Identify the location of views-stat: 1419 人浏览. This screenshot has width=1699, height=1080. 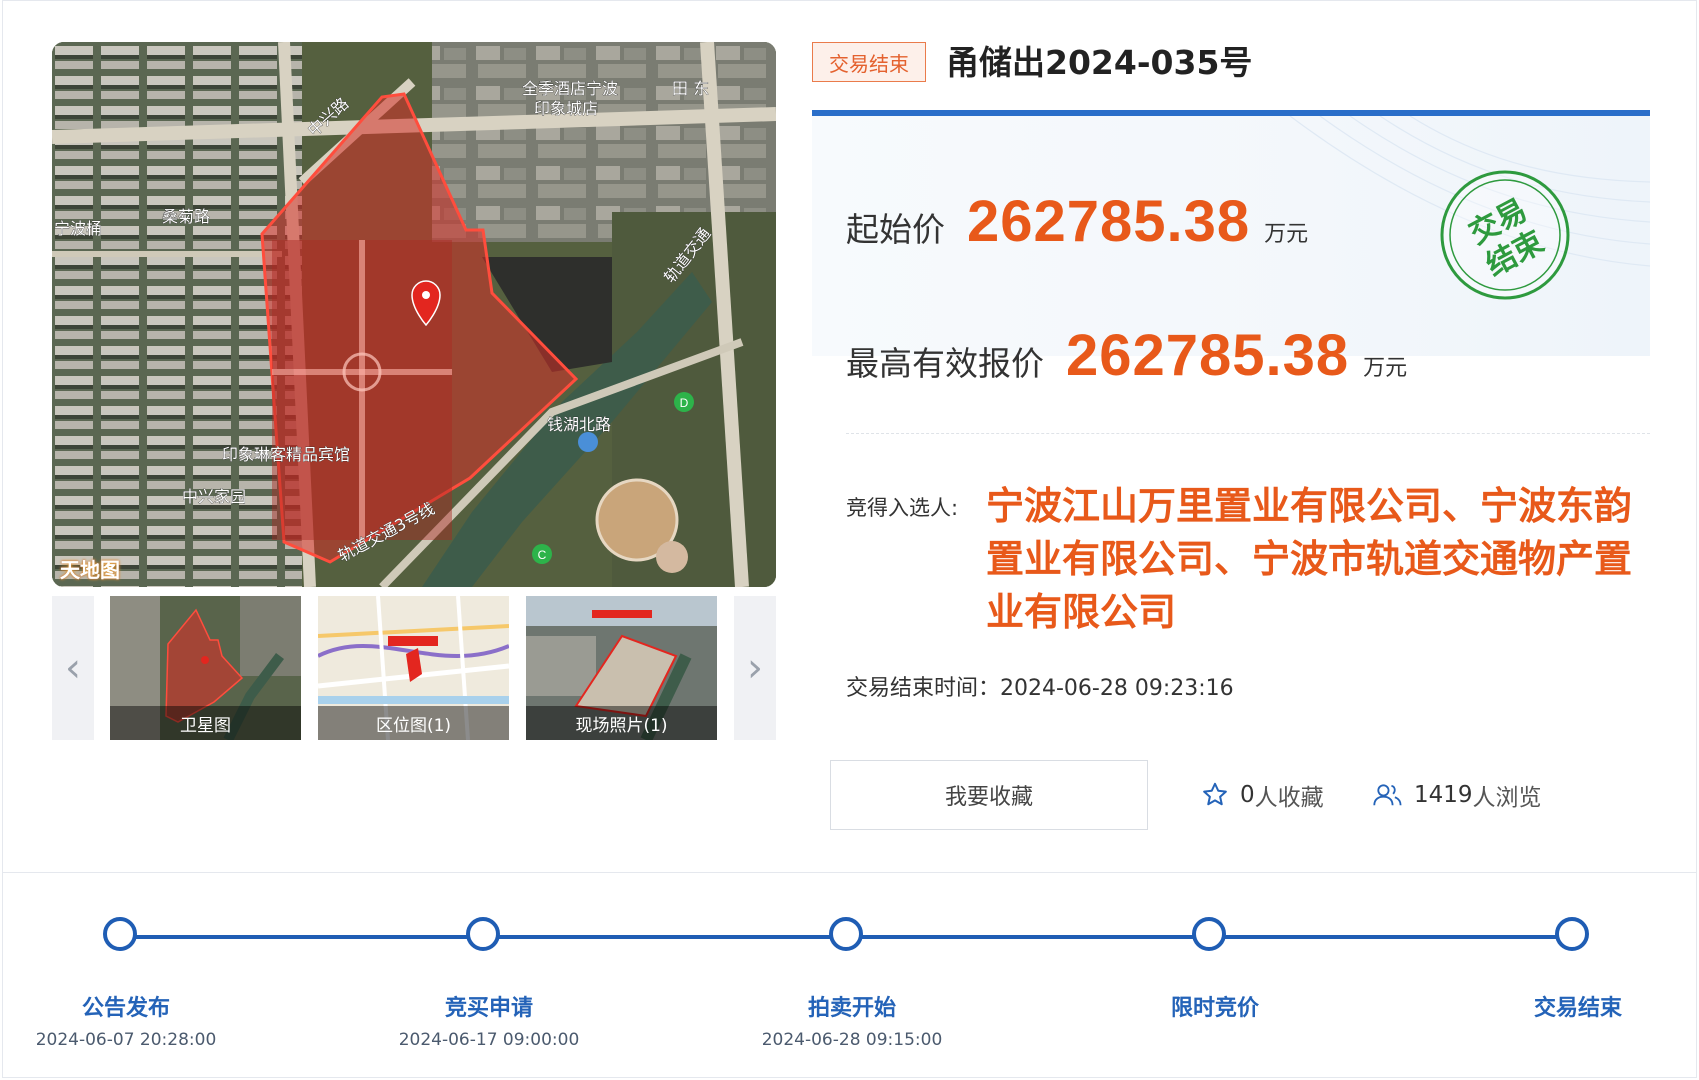
(1457, 795).